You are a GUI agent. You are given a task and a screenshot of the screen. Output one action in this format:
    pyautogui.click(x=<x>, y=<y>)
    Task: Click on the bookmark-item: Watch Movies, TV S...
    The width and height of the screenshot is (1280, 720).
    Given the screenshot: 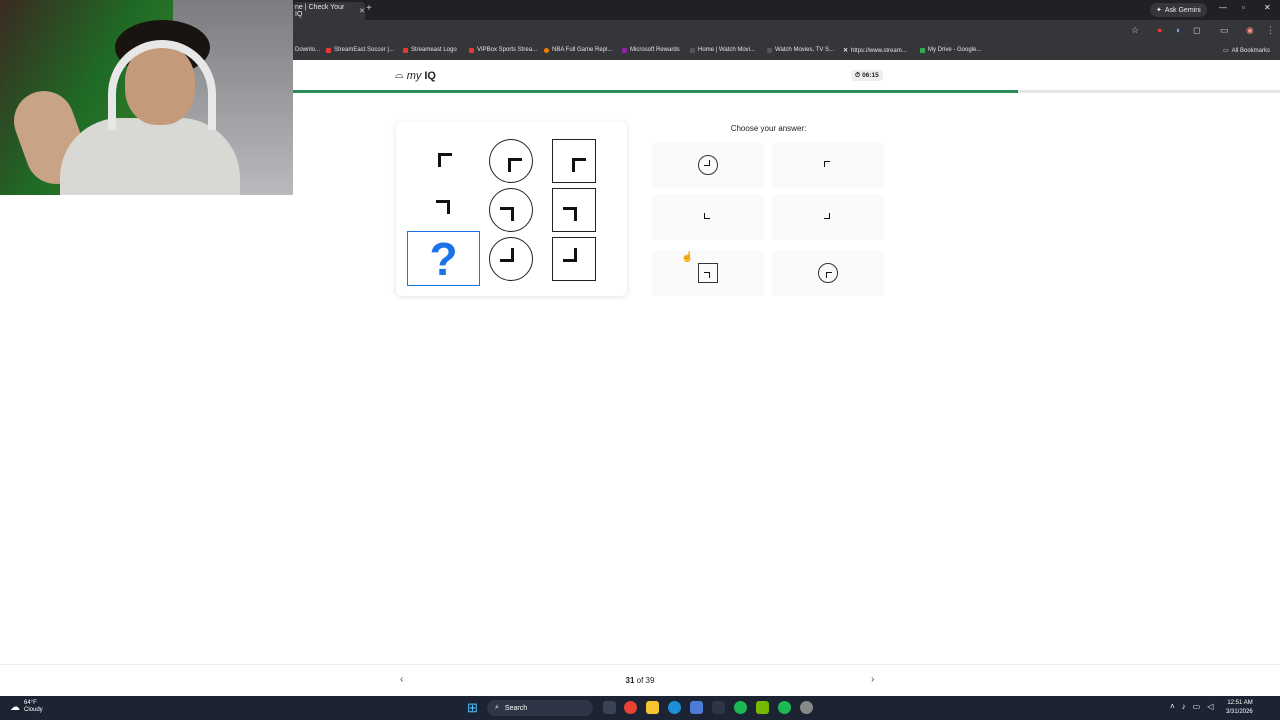 What is the action you would take?
    pyautogui.click(x=800, y=50)
    